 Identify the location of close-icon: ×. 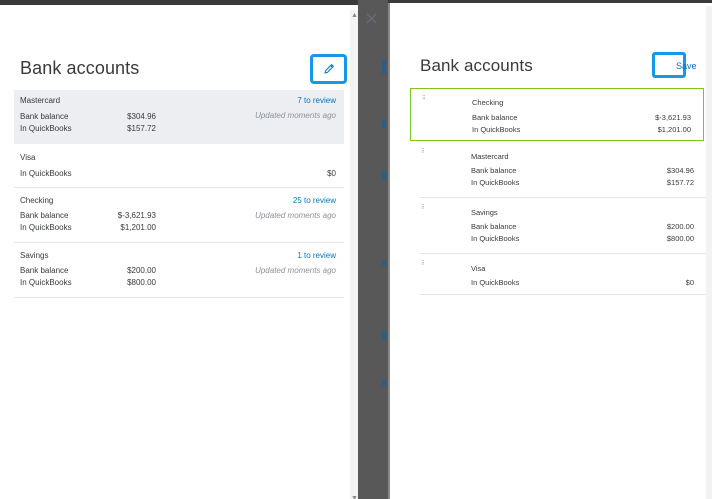
(371, 19).